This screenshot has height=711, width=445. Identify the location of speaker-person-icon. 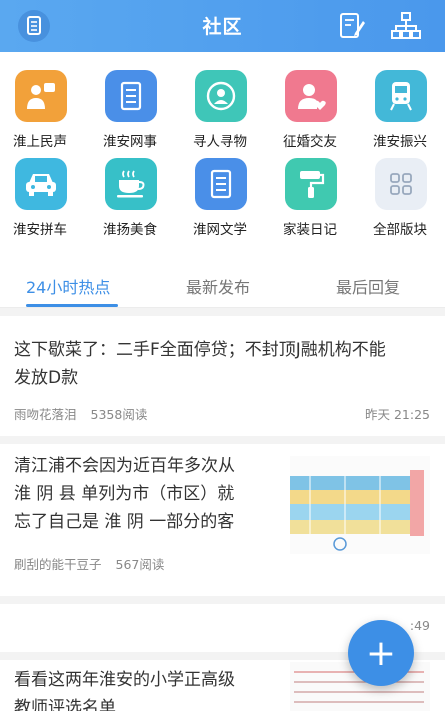
(41, 96).